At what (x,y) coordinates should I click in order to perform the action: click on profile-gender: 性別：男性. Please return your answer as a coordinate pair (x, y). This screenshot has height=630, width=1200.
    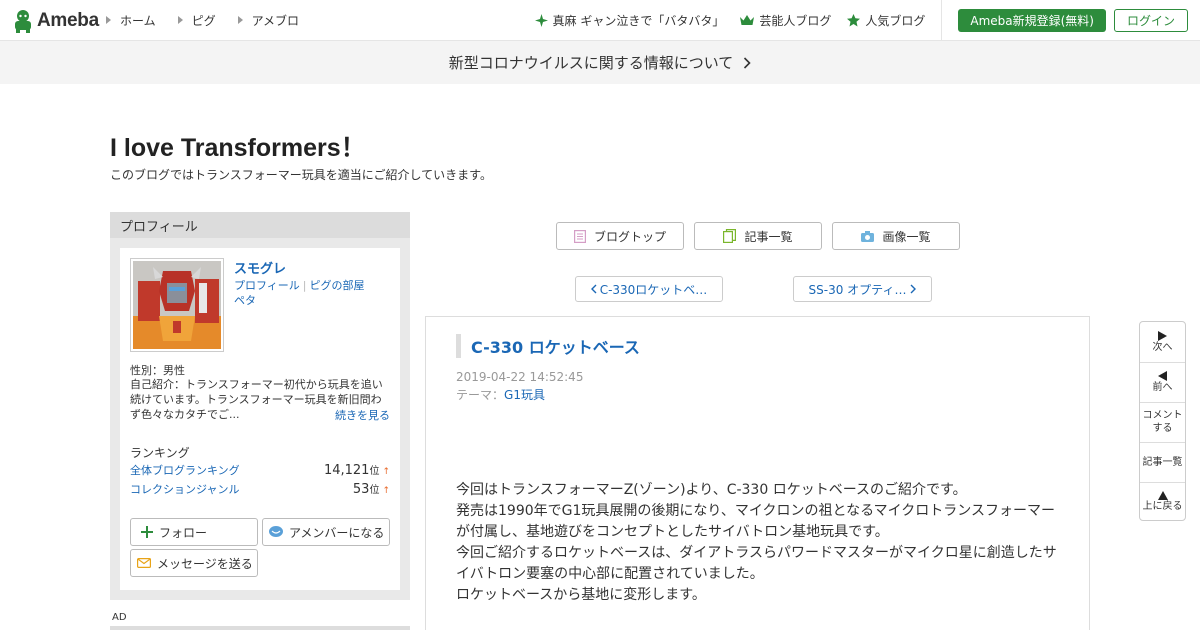
    Looking at the image, I should click on (157, 370).